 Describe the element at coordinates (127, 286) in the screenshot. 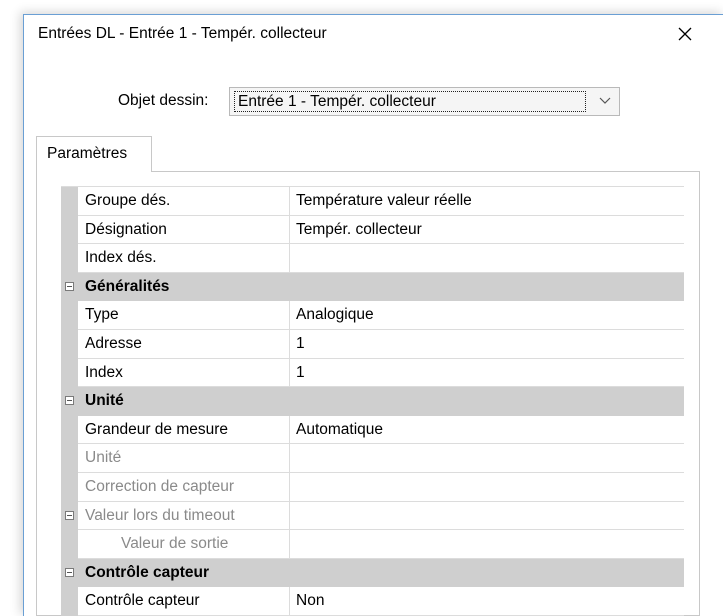

I see `category-label: Généralités` at that location.